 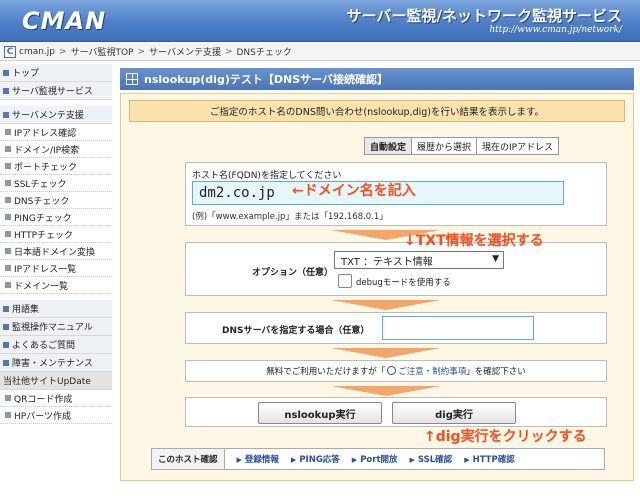 I want to click on sidebar-item-domain-search: ドメイン/IP検索, so click(x=56, y=149).